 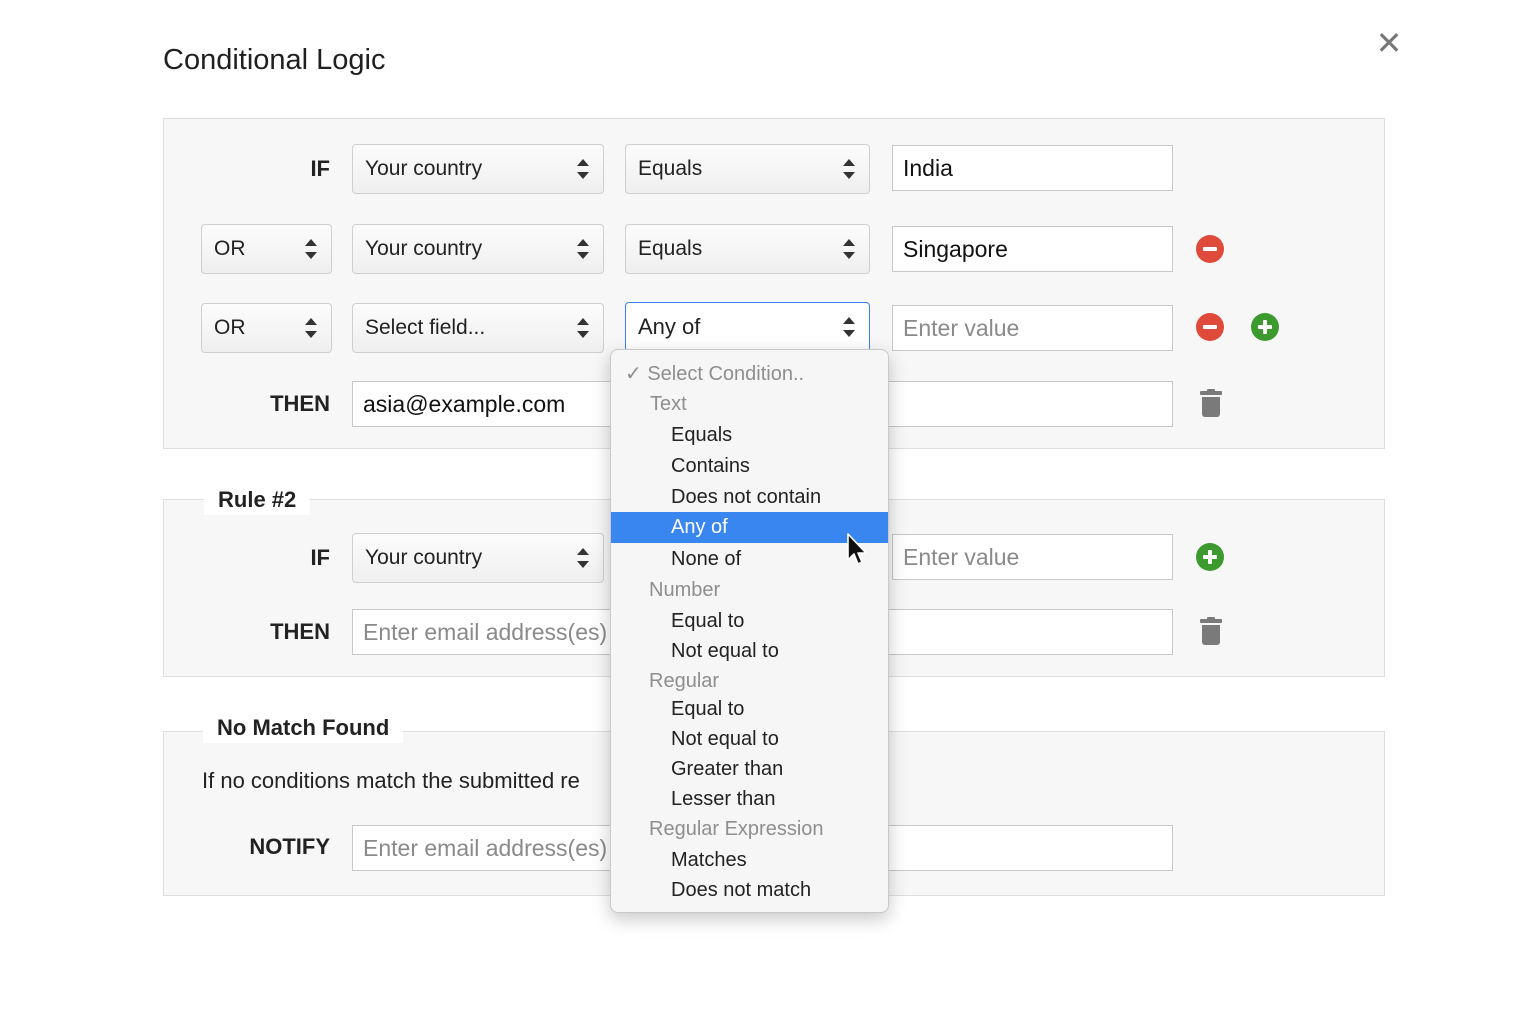 I want to click on condition-select-open: Any of, so click(x=747, y=327).